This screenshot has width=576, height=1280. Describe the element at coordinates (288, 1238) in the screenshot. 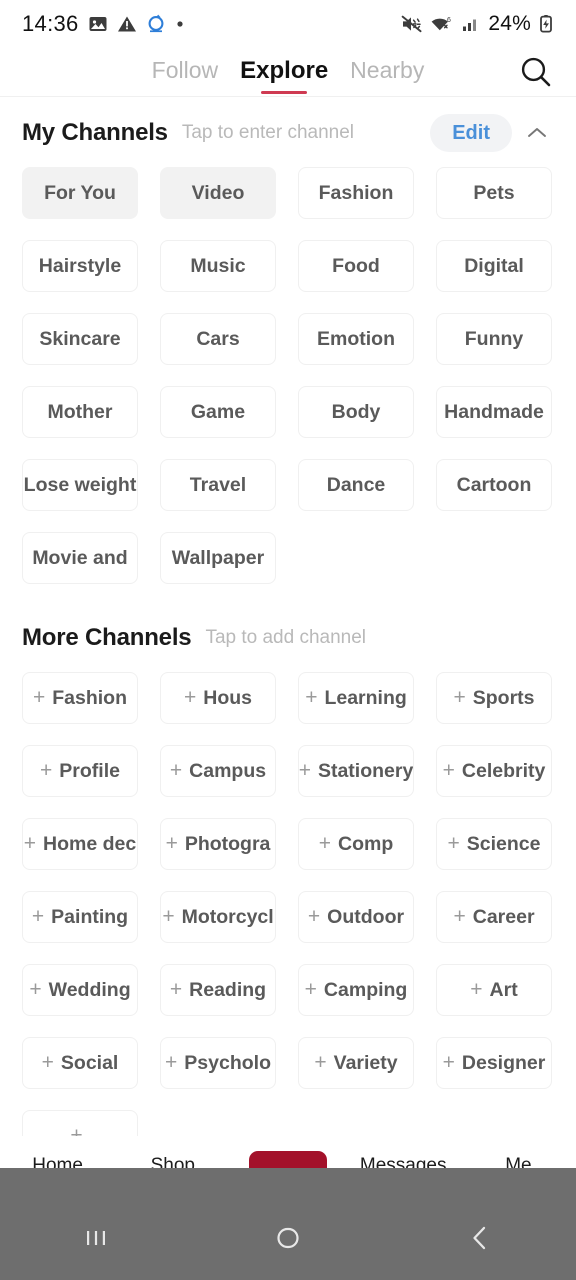

I see `home-button` at that location.